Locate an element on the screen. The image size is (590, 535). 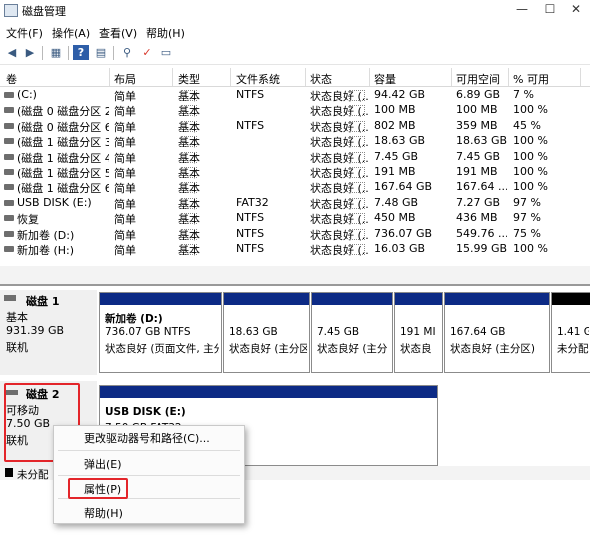
console-icon: ▦ is located at coordinates (56, 52).